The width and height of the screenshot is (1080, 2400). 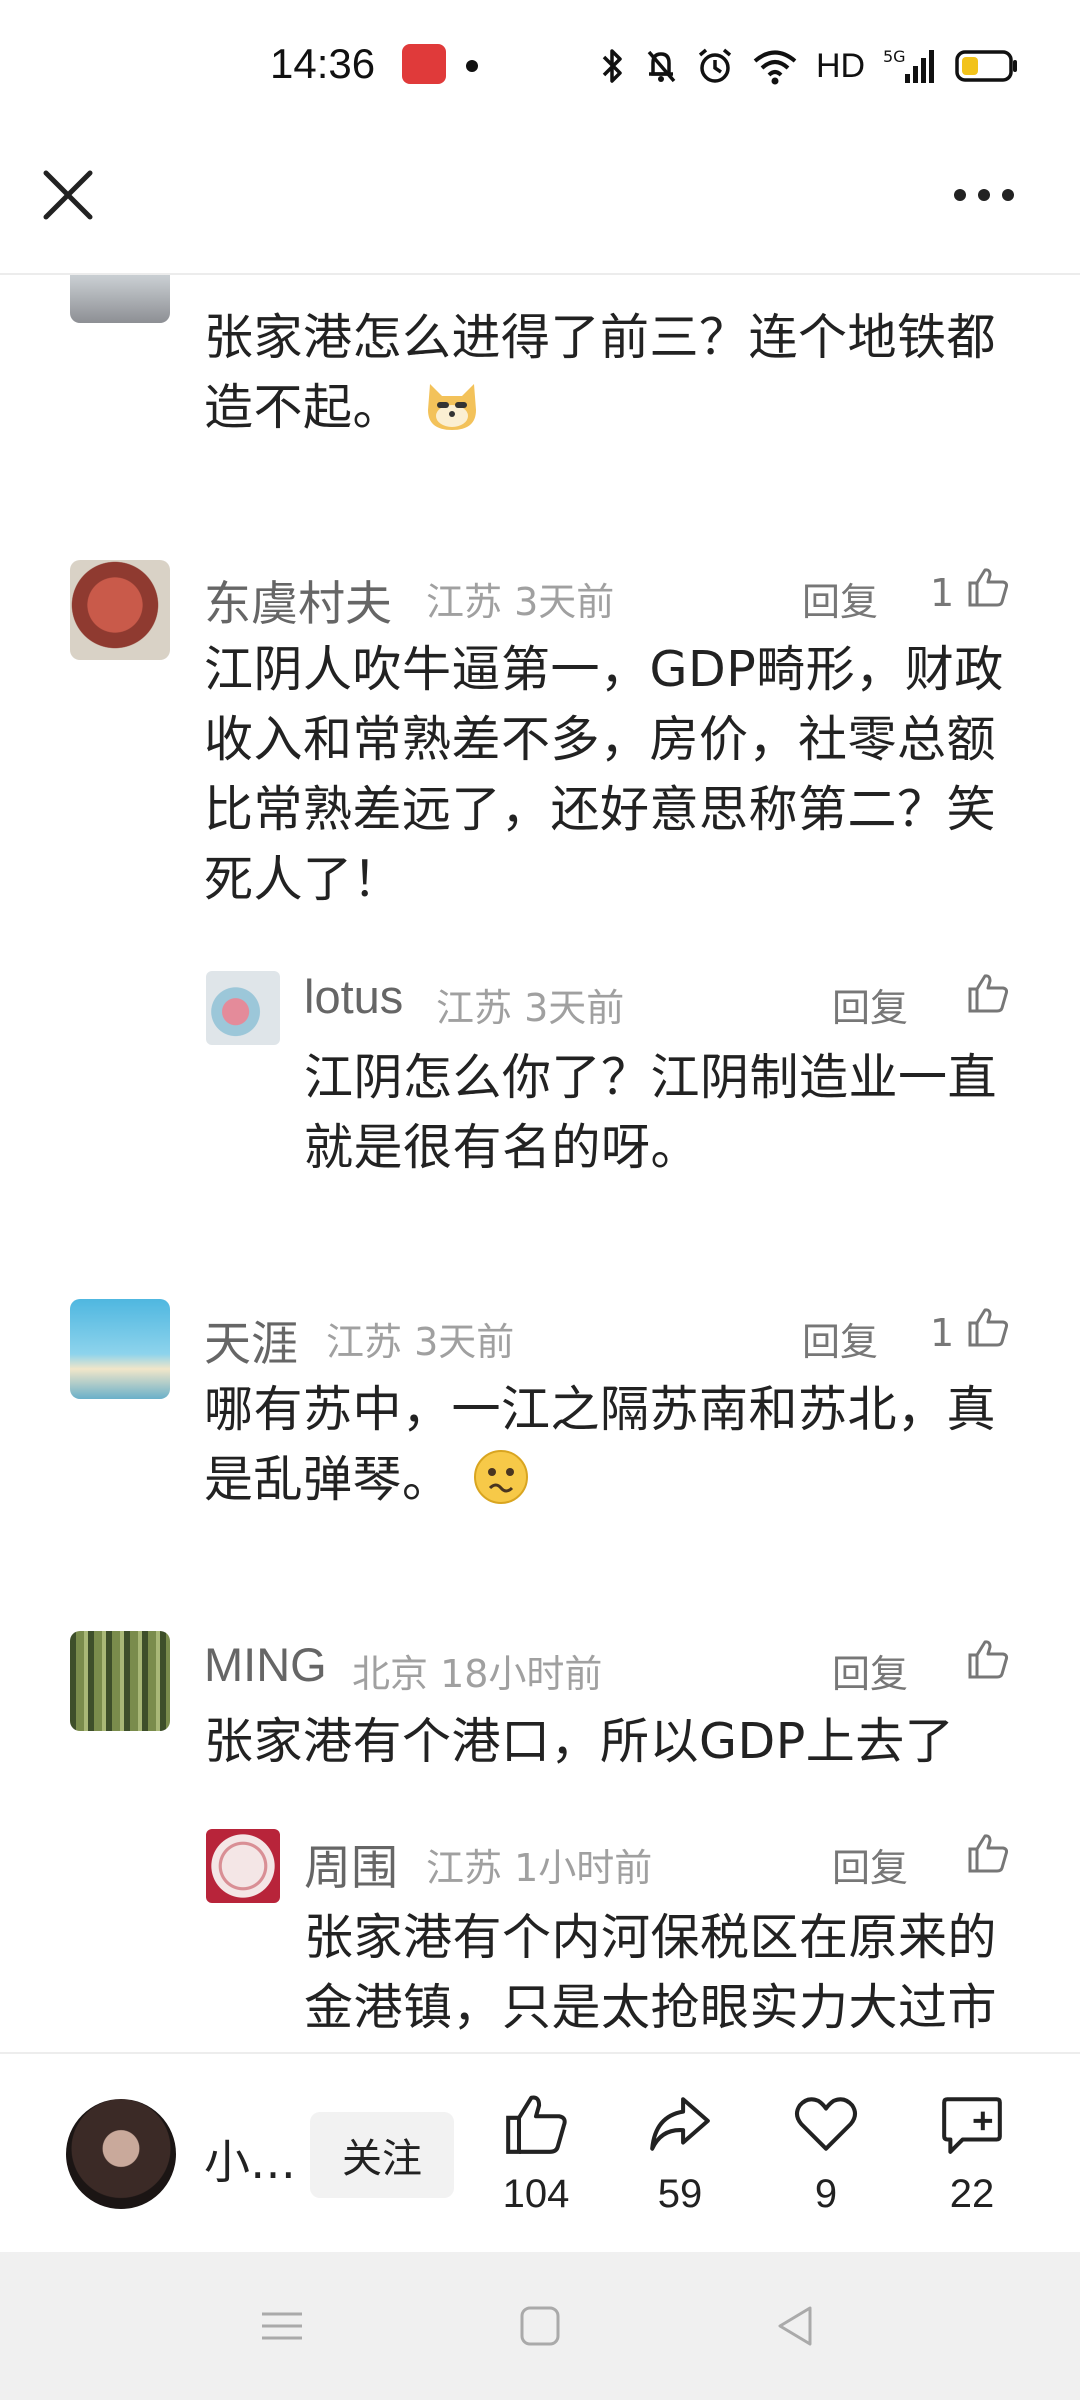 What do you see at coordinates (809, 66) in the screenshot?
I see `status-icons: HD 5G` at bounding box center [809, 66].